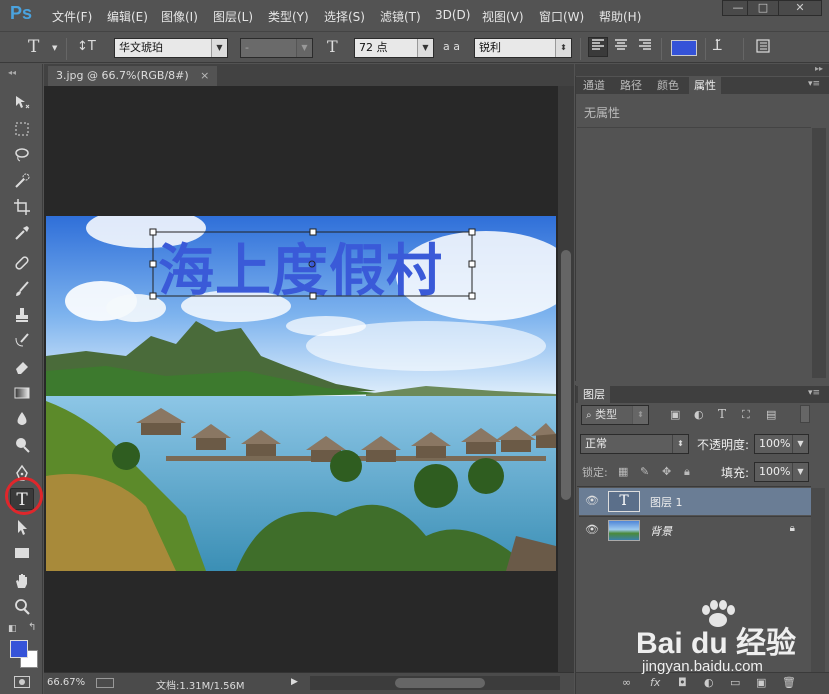 This screenshot has height=694, width=829. I want to click on menu-edit: 编辑(E), so click(127, 16).